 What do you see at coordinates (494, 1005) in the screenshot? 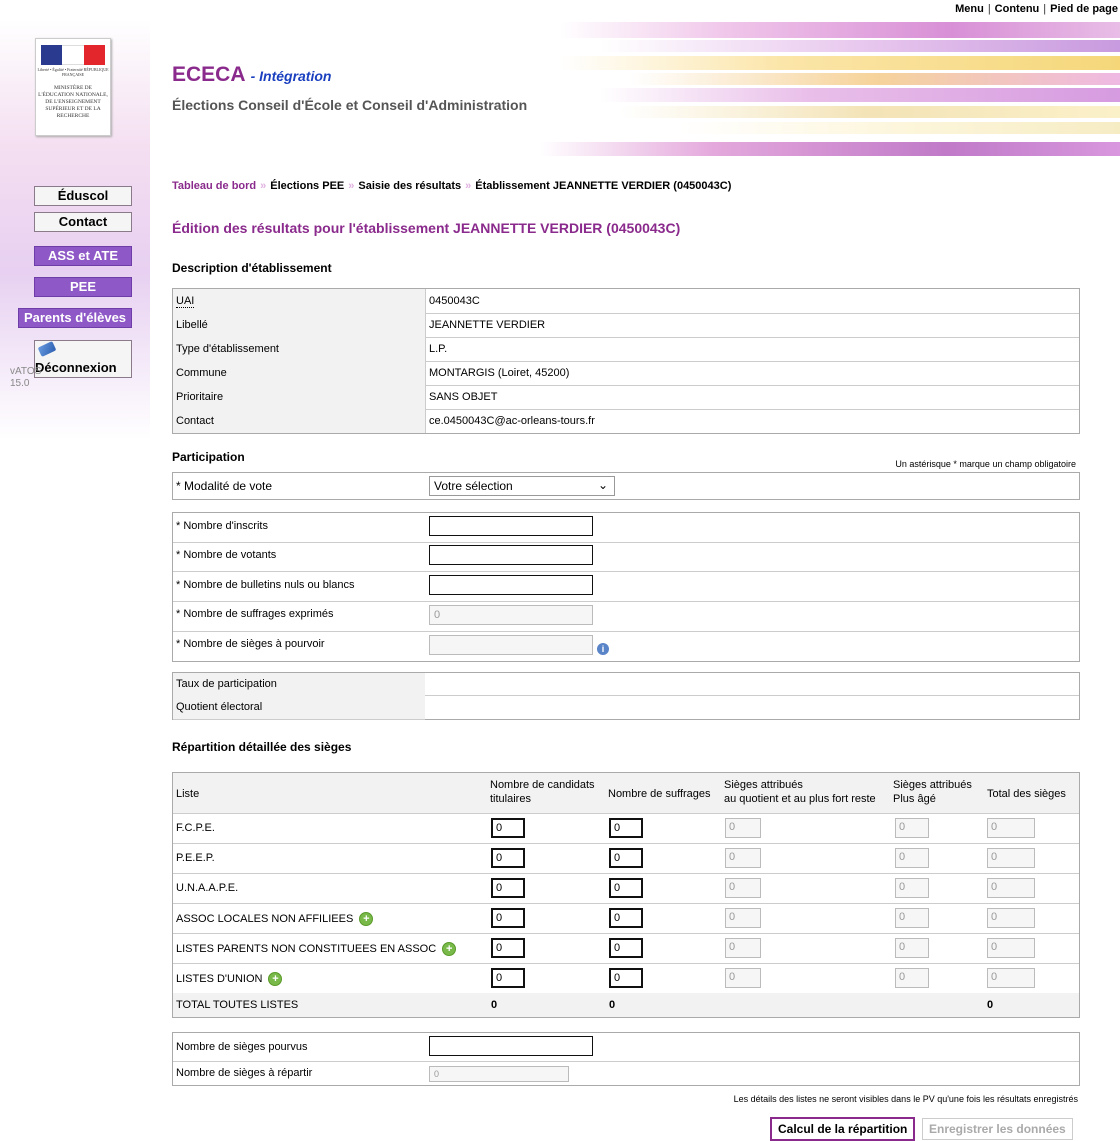
I see `total-cand: 0` at bounding box center [494, 1005].